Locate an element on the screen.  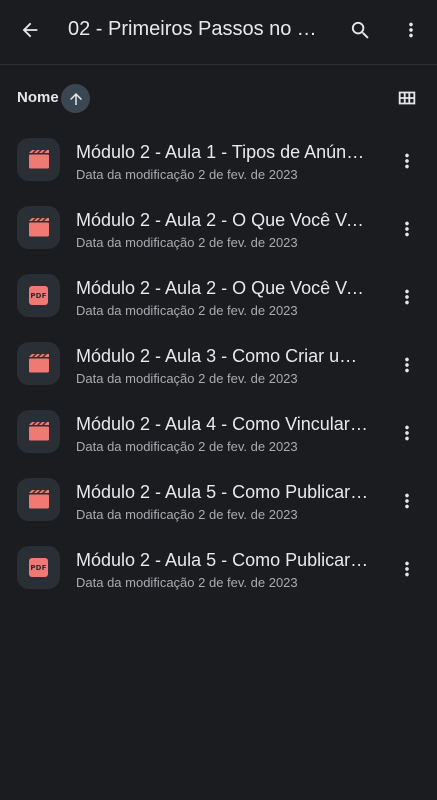
arrow-up-icon is located at coordinates (75, 98).